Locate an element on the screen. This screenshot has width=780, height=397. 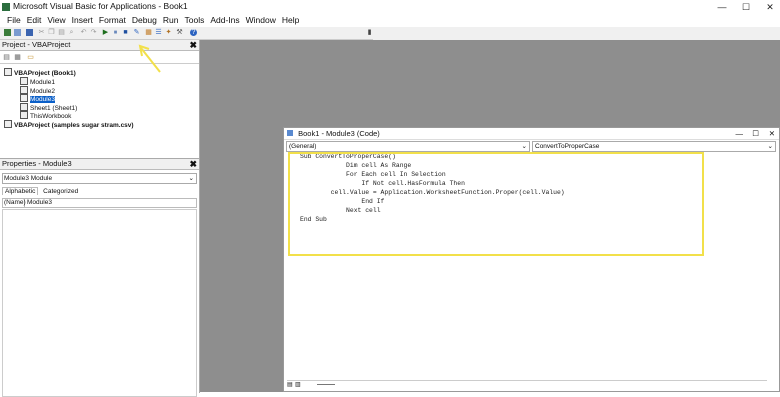
property-row-name: (Name) Module3 is located at coordinates (99, 203).